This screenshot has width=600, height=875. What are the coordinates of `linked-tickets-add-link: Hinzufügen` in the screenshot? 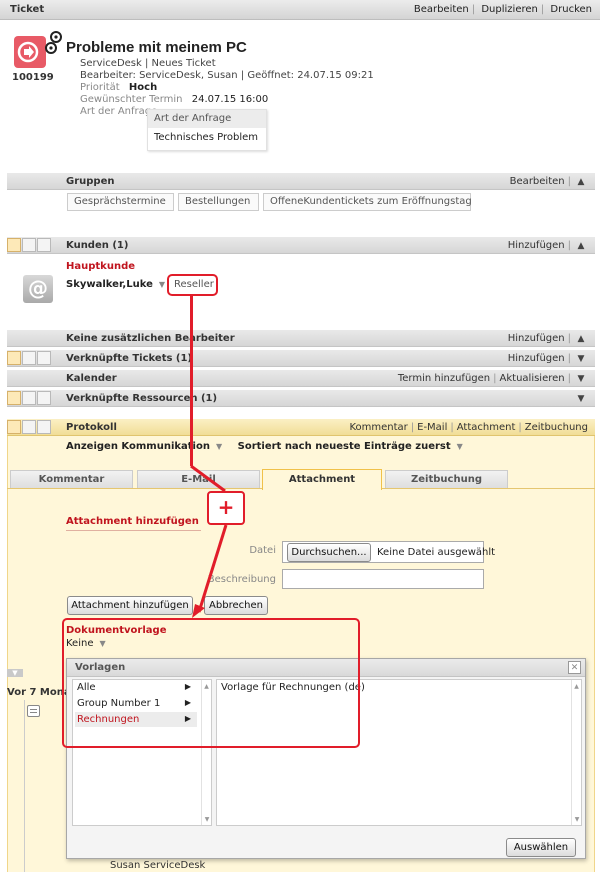 It's located at (536, 358).